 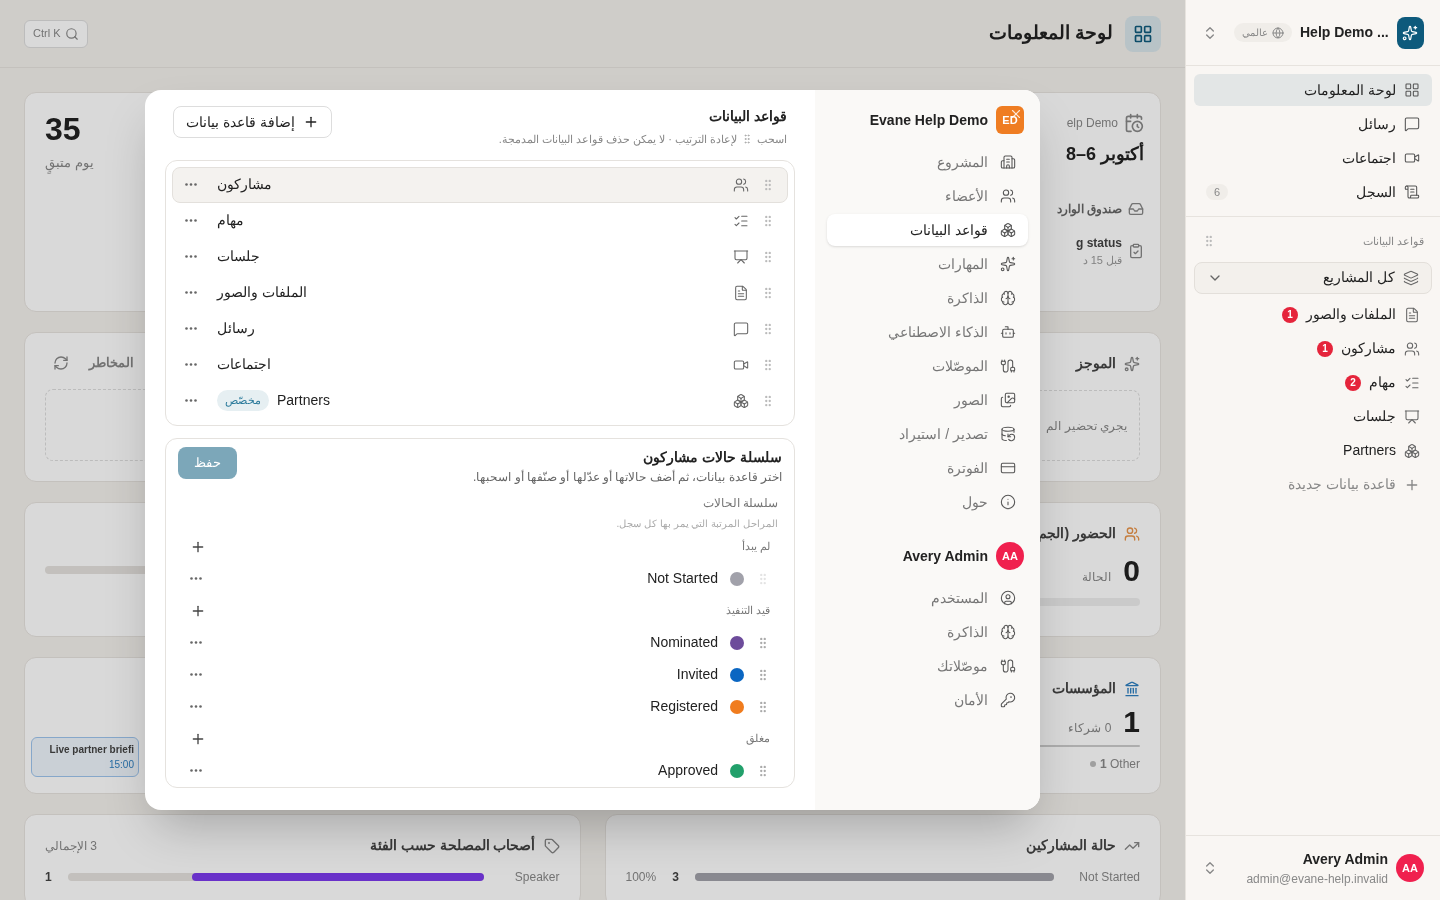 I want to click on robot-icon, so click(x=1008, y=332).